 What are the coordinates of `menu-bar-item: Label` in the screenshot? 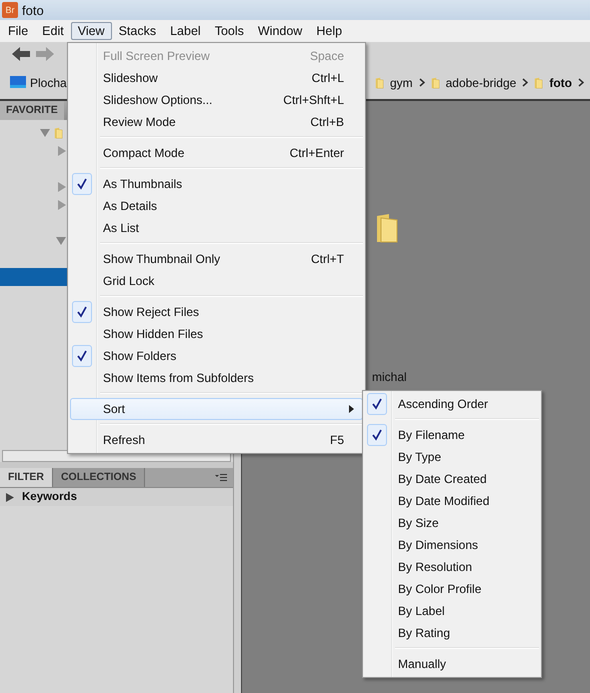 It's located at (185, 31).